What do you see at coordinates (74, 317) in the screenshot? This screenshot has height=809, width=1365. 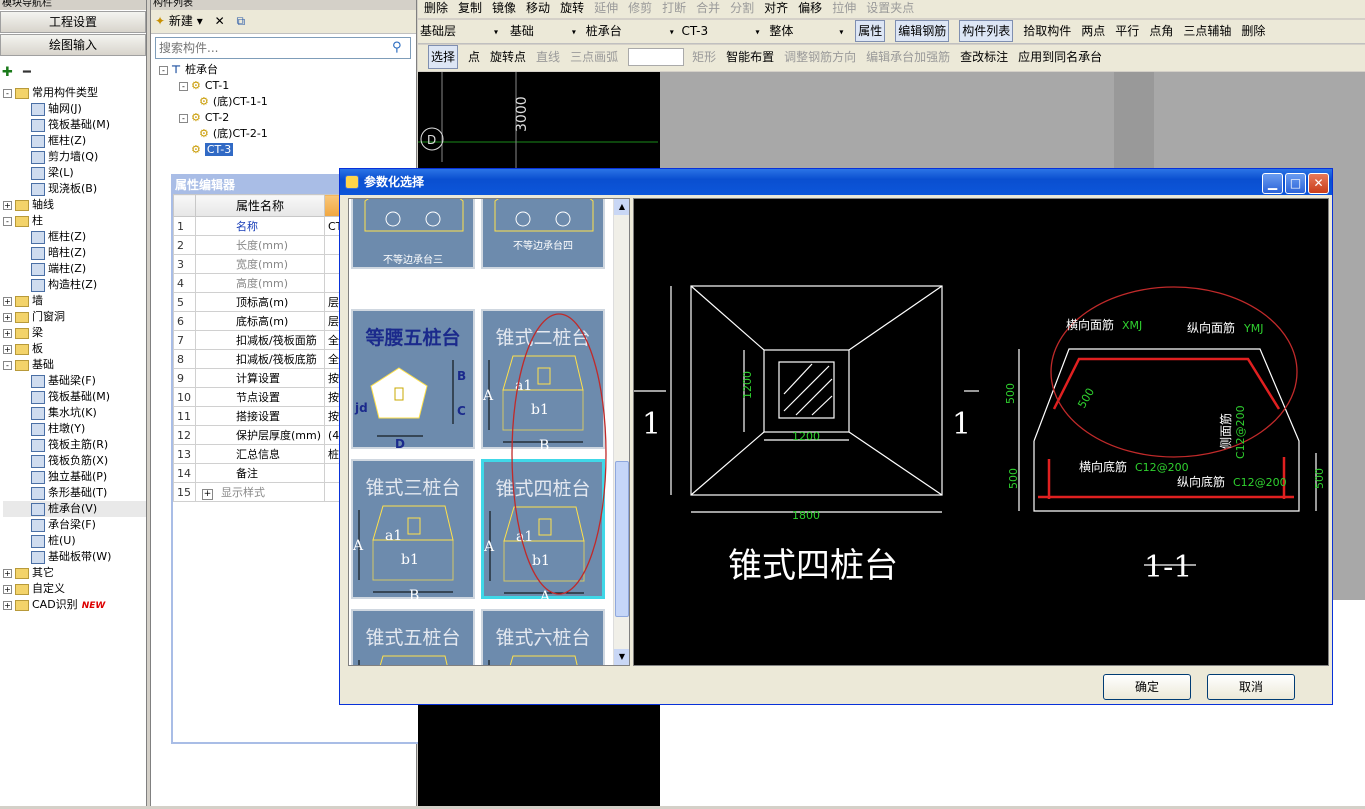 I see `nav-tree-item: + 门窗洞` at bounding box center [74, 317].